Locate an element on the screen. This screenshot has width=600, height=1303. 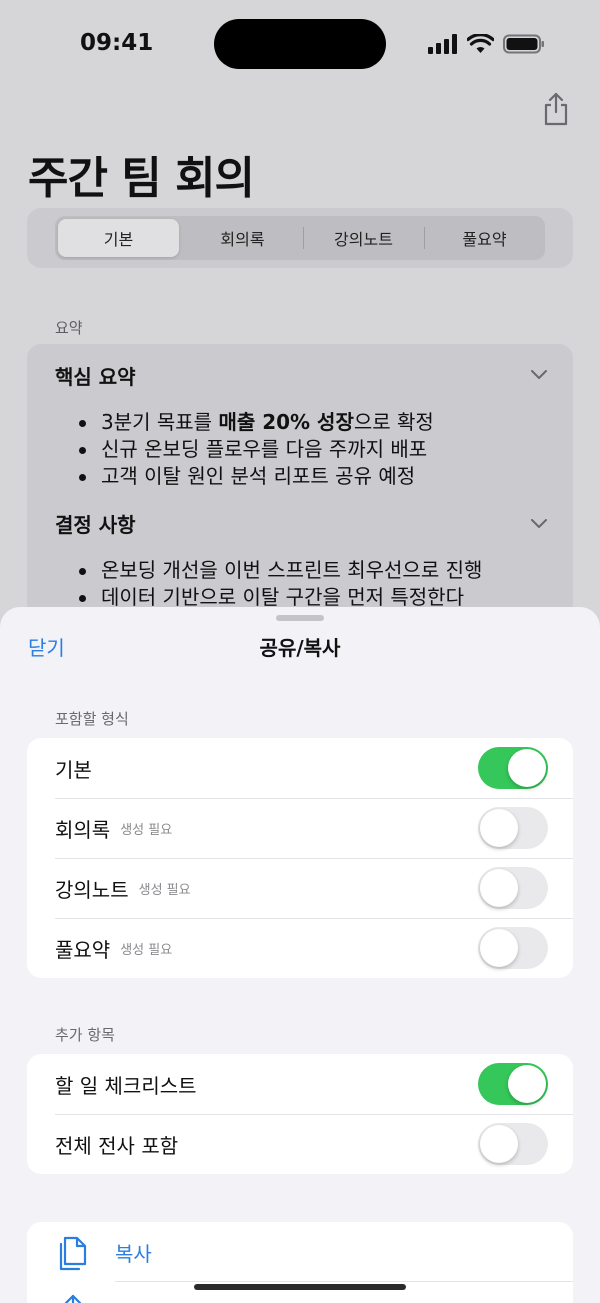
close-button: 닫기 is located at coordinates (46, 646).